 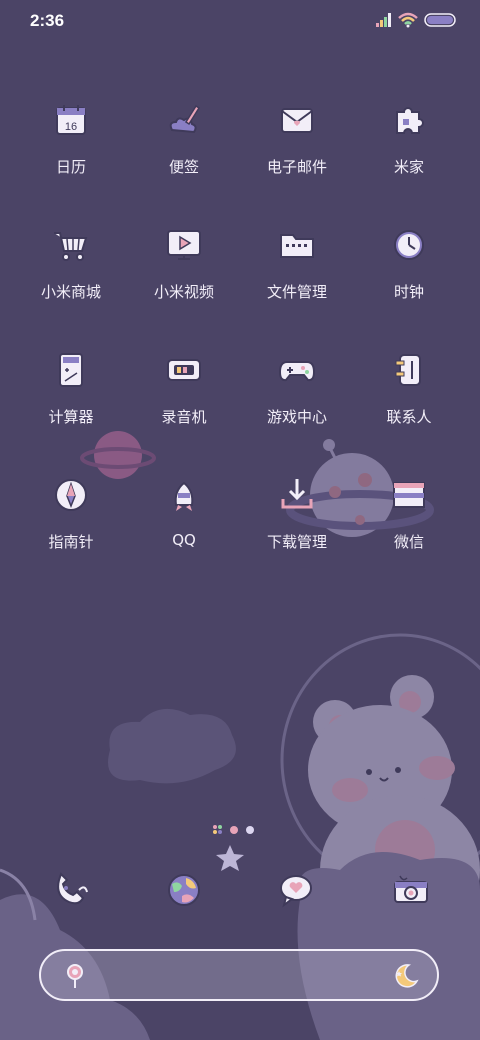 What do you see at coordinates (240, 831) in the screenshot?
I see `page-indicator` at bounding box center [240, 831].